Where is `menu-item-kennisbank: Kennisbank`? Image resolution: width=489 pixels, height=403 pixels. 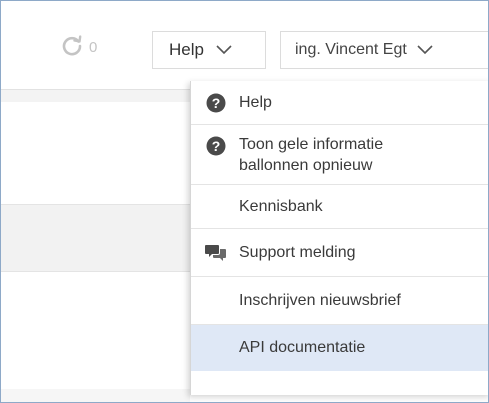 menu-item-kennisbank: Kennisbank is located at coordinates (339, 207).